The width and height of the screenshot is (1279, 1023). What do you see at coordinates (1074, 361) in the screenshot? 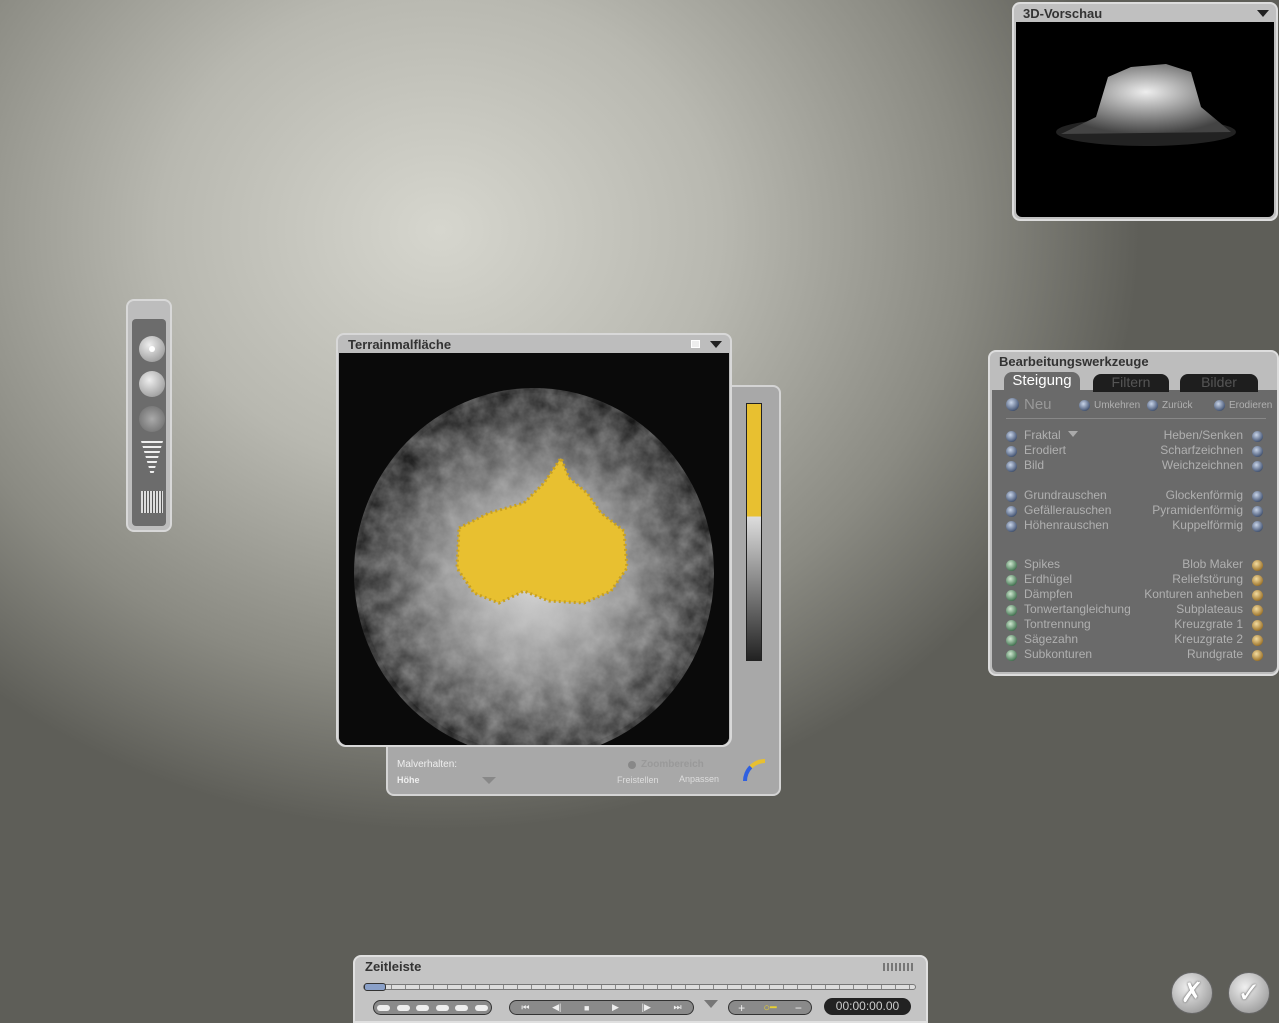
I see `panel-title: Bearbeitungswerkzeuge` at bounding box center [1074, 361].